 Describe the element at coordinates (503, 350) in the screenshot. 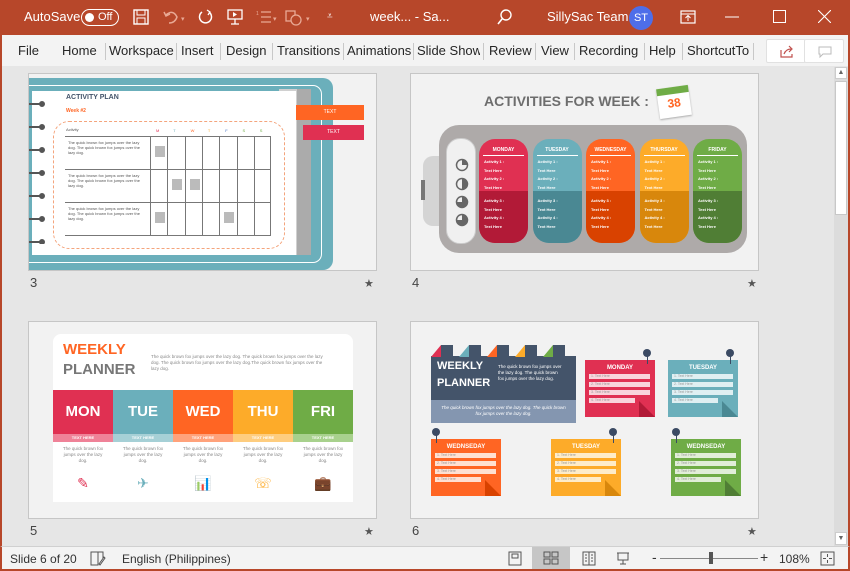

I see `tab-strip` at that location.